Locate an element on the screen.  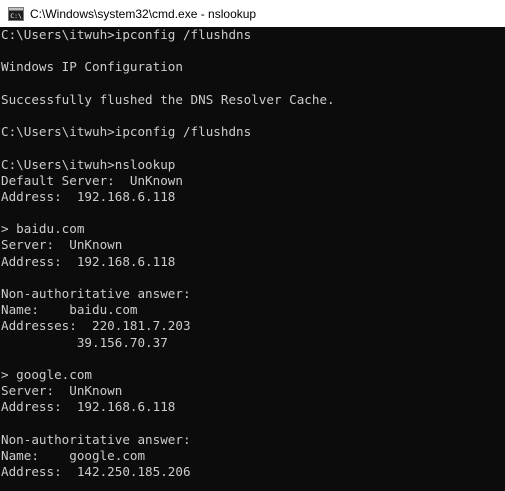
console-line: C:\Users\itwuh>nslookup is located at coordinates (88, 164).